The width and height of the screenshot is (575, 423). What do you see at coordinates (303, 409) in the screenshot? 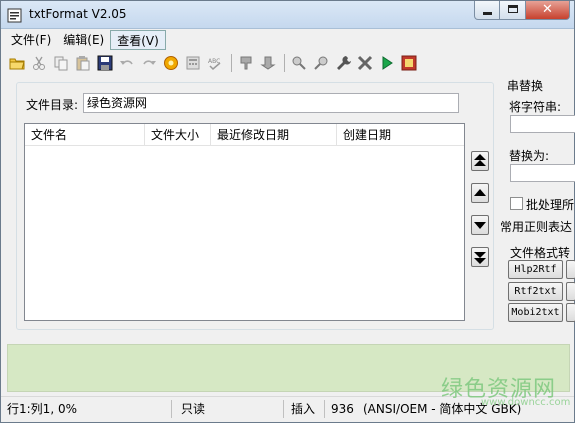
I see `status-insert-mode: 插入` at bounding box center [303, 409].